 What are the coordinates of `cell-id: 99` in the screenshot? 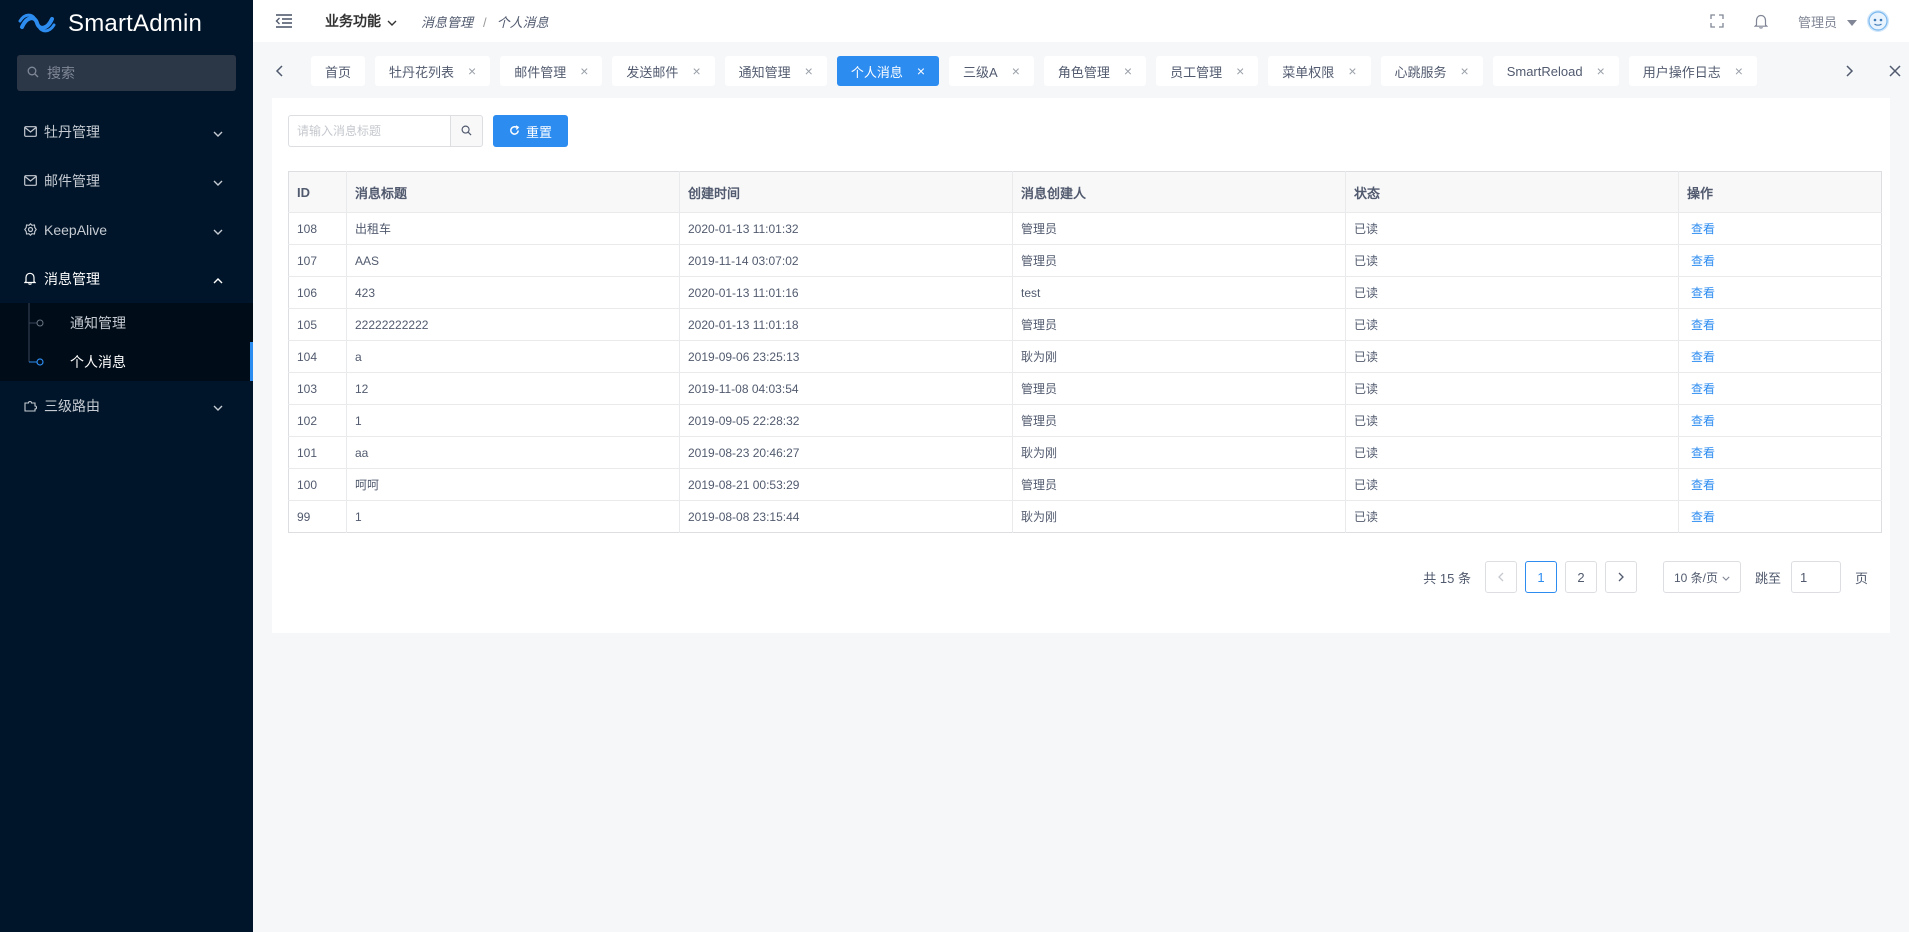 It's located at (317, 516).